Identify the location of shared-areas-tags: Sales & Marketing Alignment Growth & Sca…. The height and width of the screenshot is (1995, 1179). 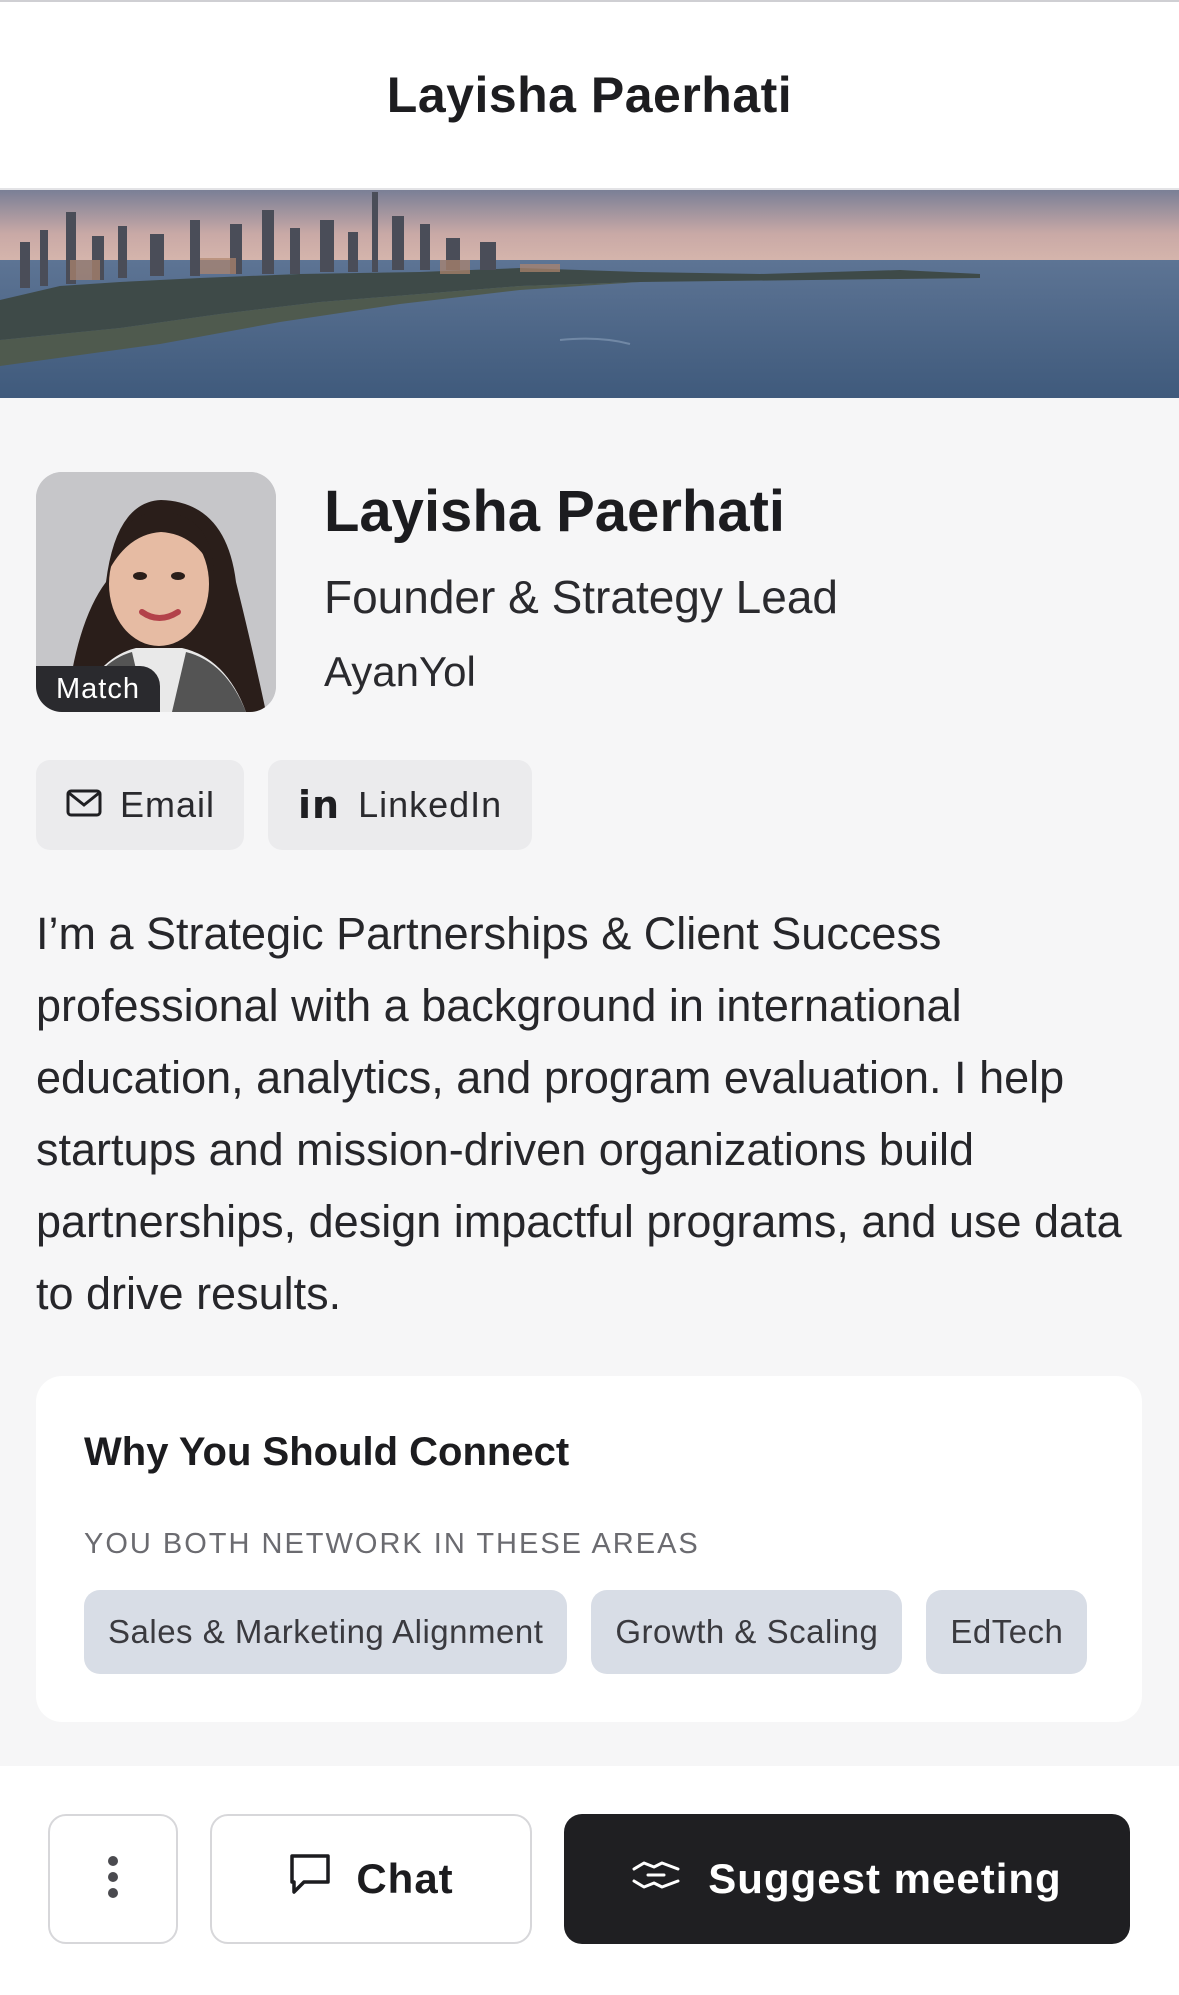
(586, 1632).